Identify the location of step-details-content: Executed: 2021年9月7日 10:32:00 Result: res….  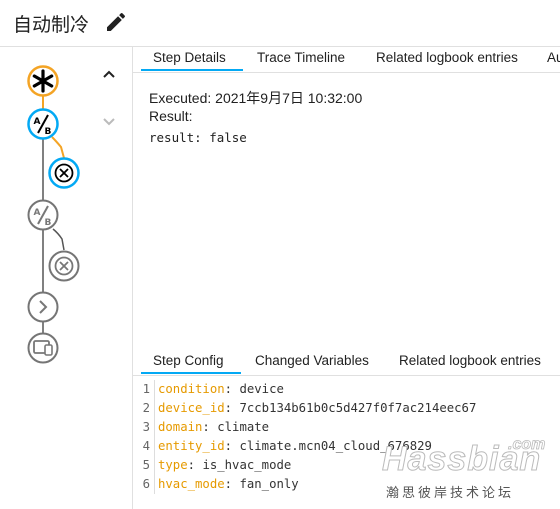
(255, 118).